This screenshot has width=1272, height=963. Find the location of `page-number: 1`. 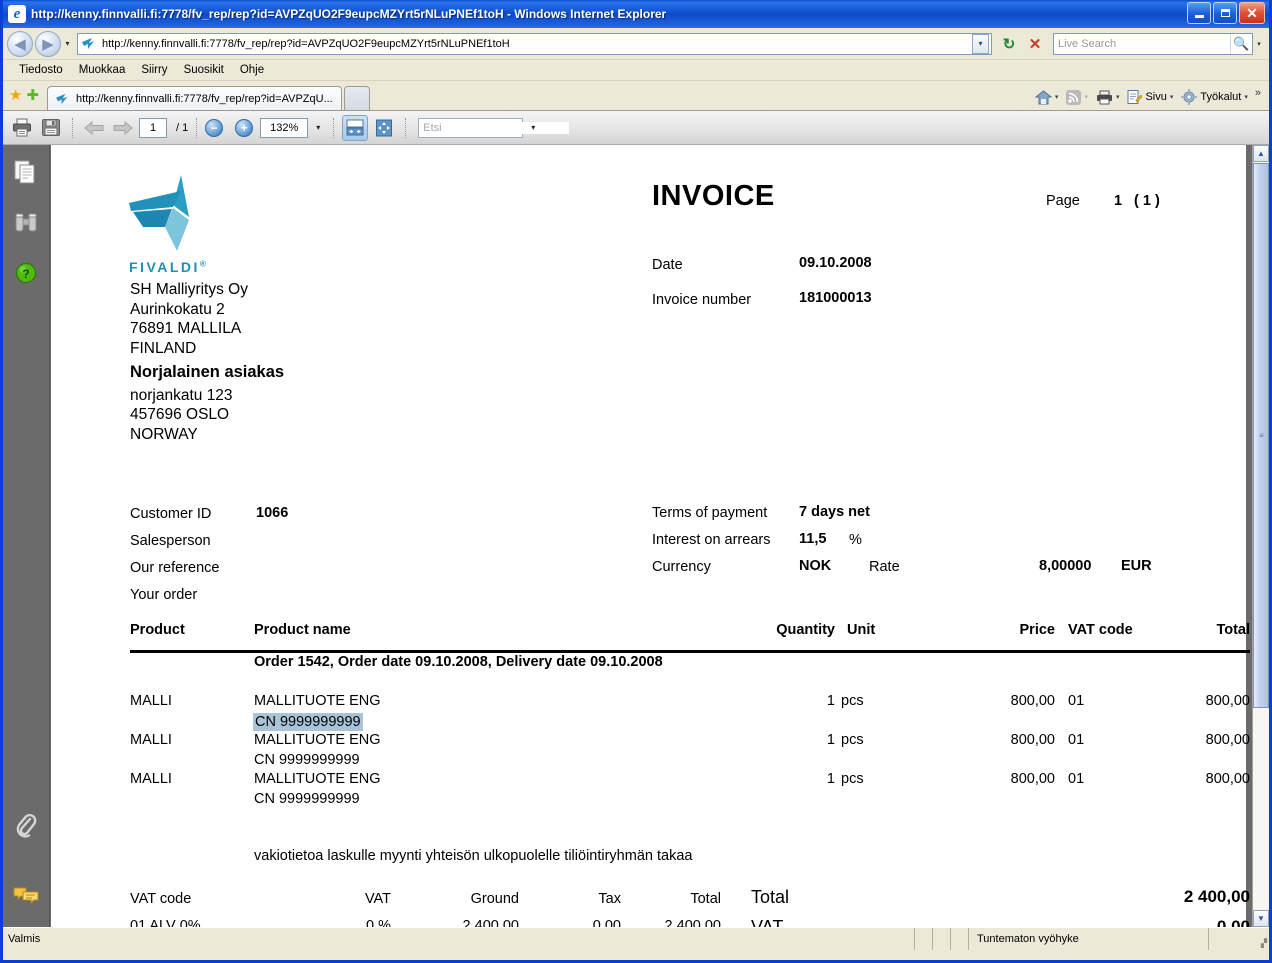

page-number: 1 is located at coordinates (1118, 201).